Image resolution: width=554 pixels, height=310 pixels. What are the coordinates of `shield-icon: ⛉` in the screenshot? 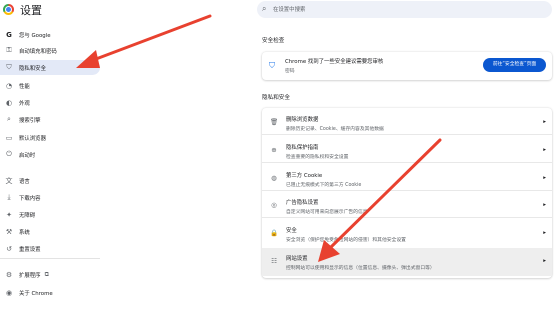 It's located at (9, 67).